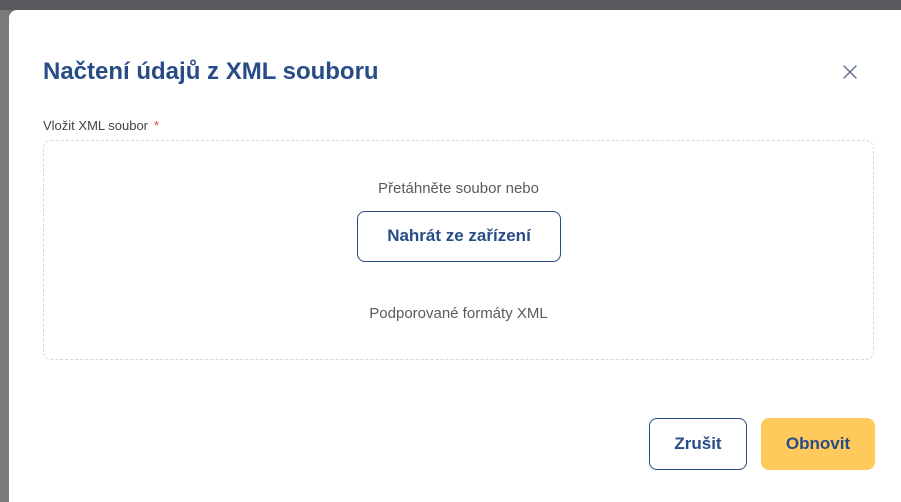  I want to click on backdrop-strip, so click(450, 5).